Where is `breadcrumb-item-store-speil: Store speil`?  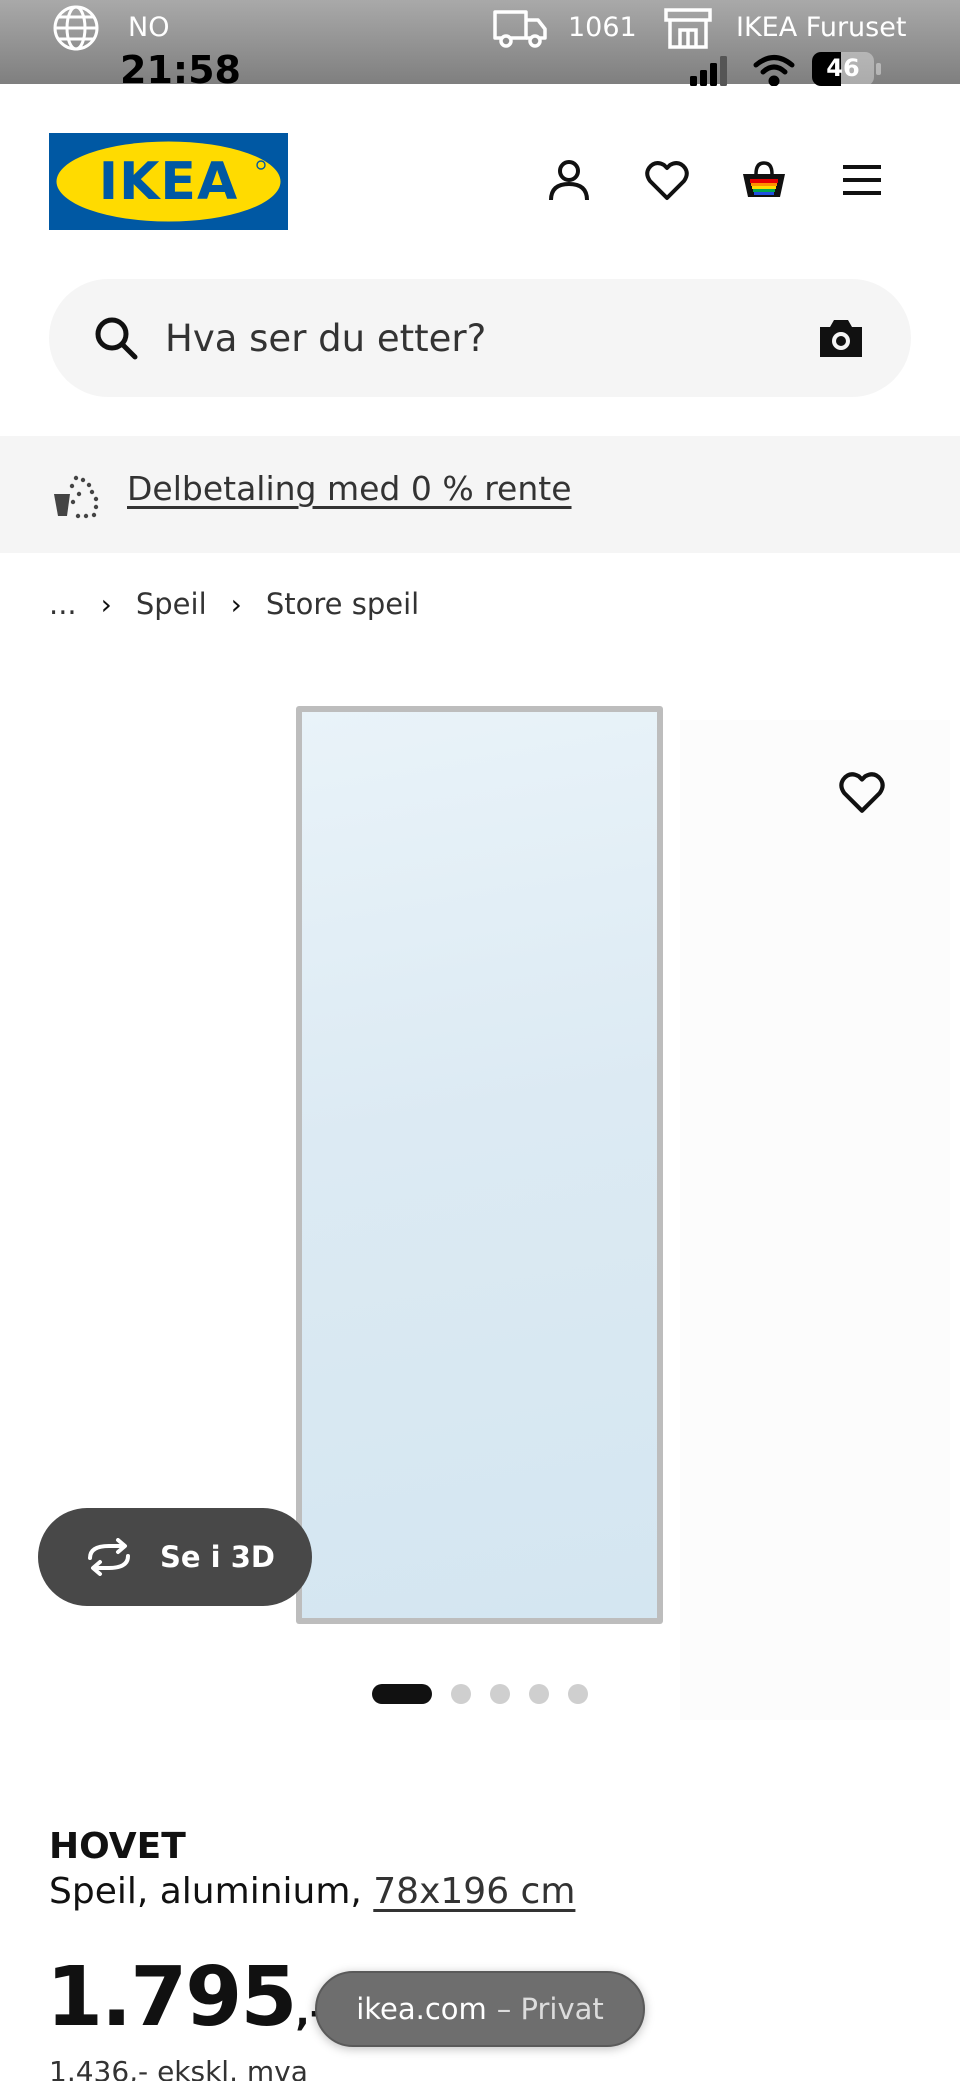 breadcrumb-item-store-speil: Store speil is located at coordinates (342, 604).